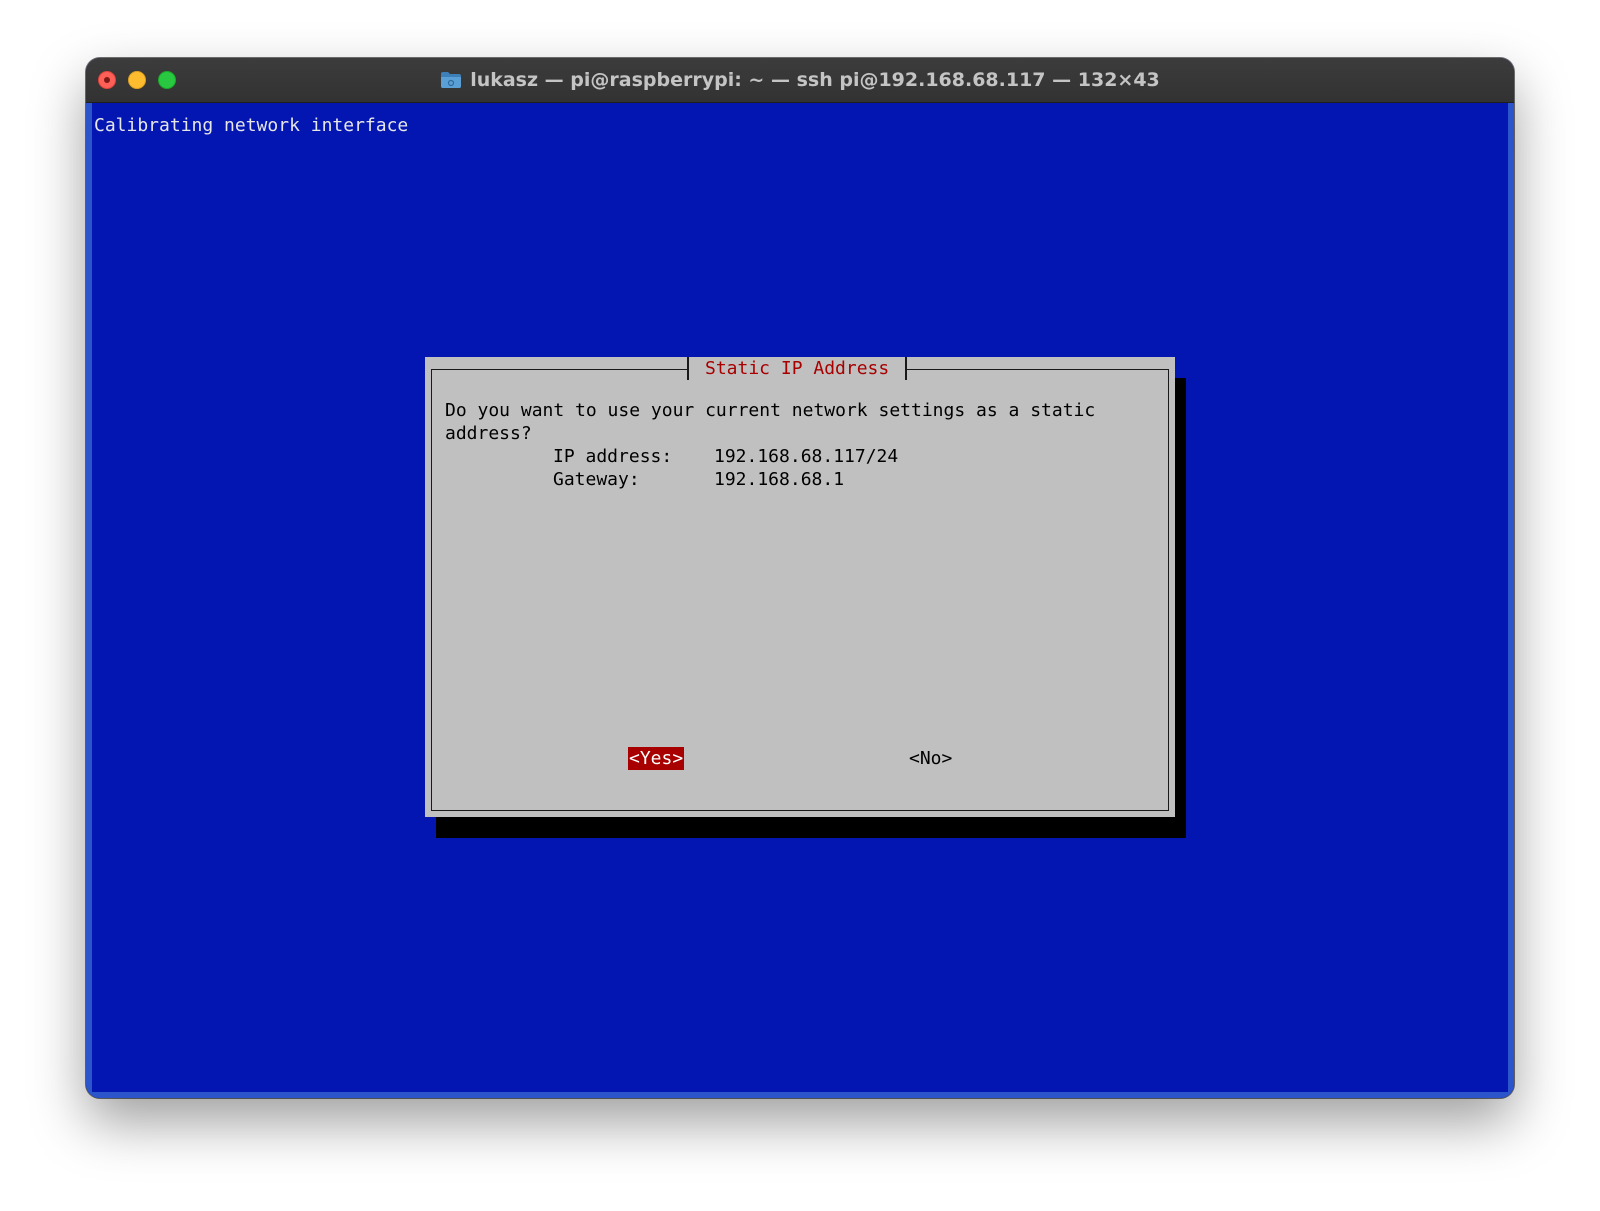 The height and width of the screenshot is (1211, 1600). I want to click on ip-address-value: 192.168.68.117/24, so click(806, 456).